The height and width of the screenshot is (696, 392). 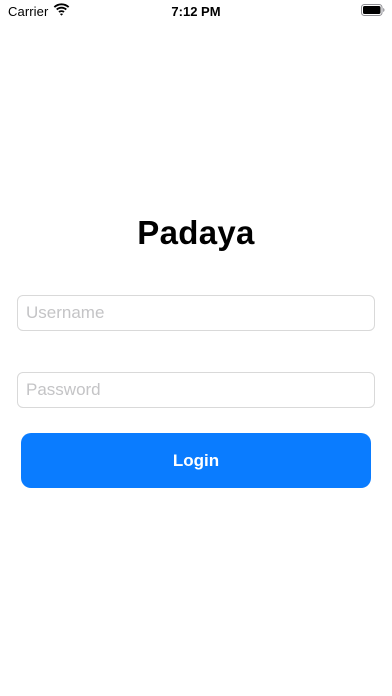 I want to click on login-button: Login, so click(x=196, y=460).